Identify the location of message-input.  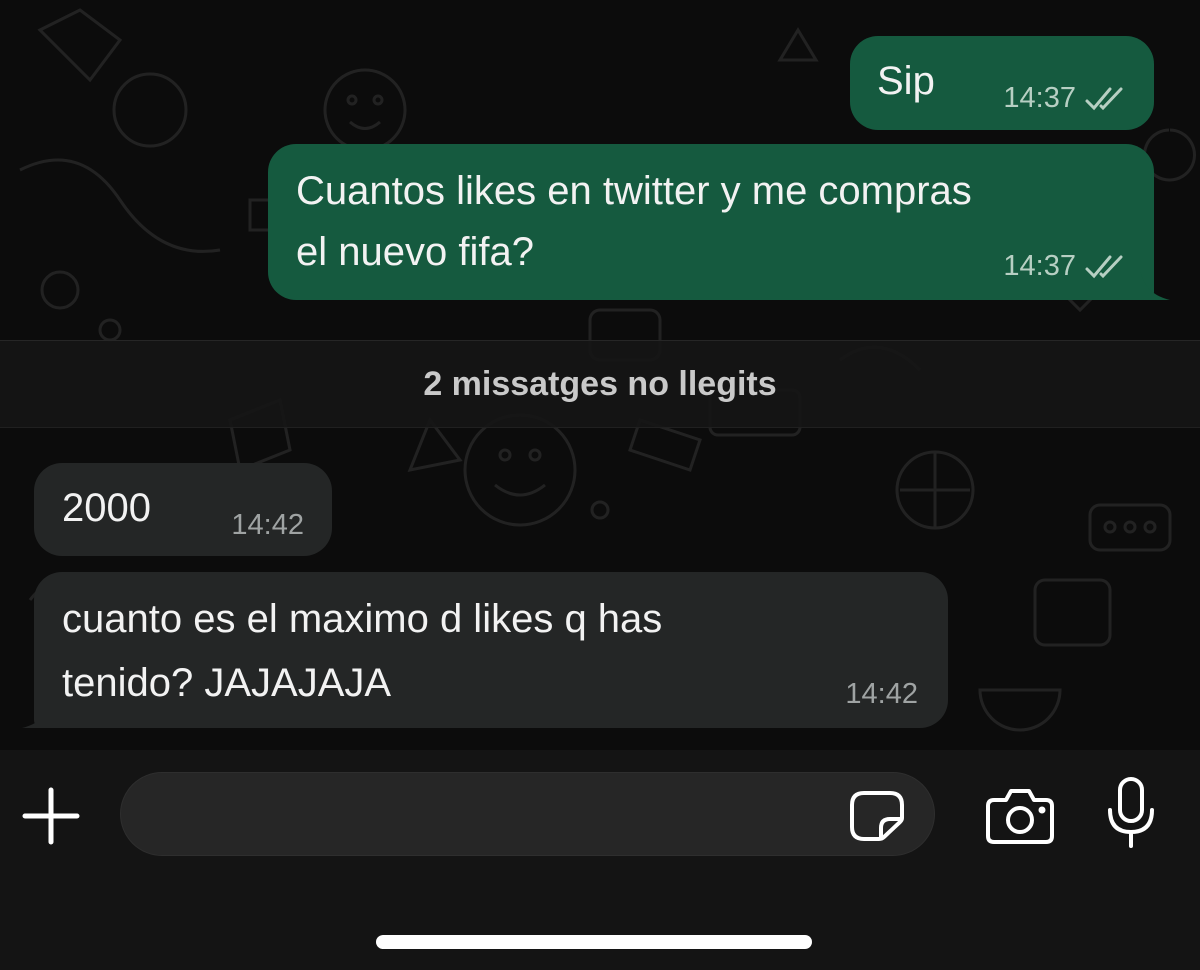
(498, 816).